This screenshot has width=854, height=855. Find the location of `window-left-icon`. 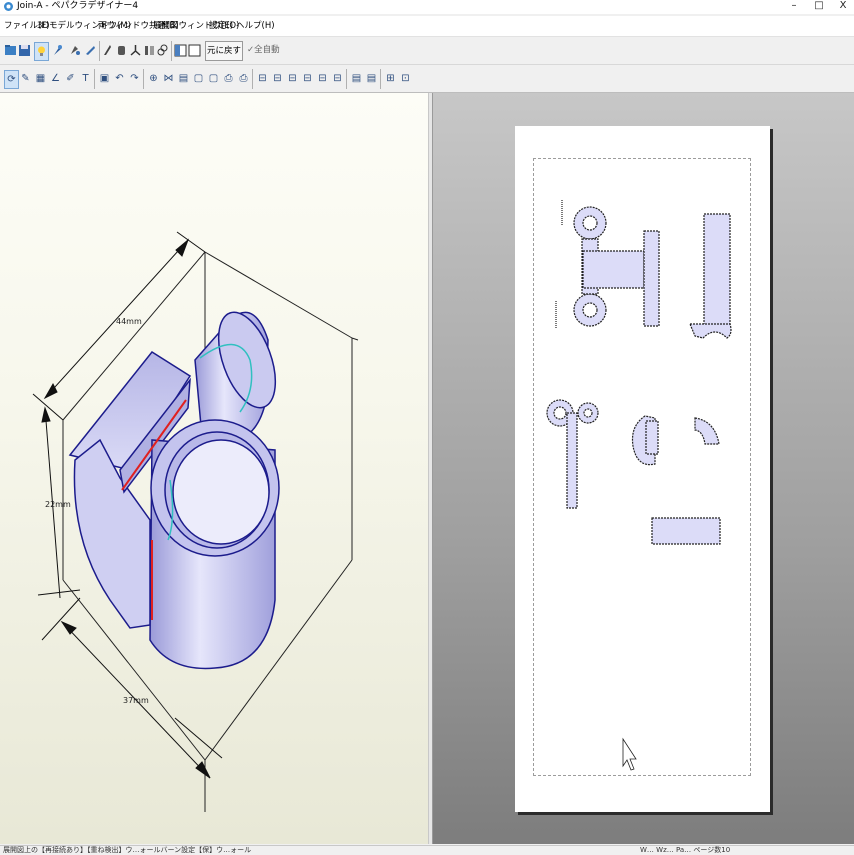

window-left-icon is located at coordinates (180, 50).